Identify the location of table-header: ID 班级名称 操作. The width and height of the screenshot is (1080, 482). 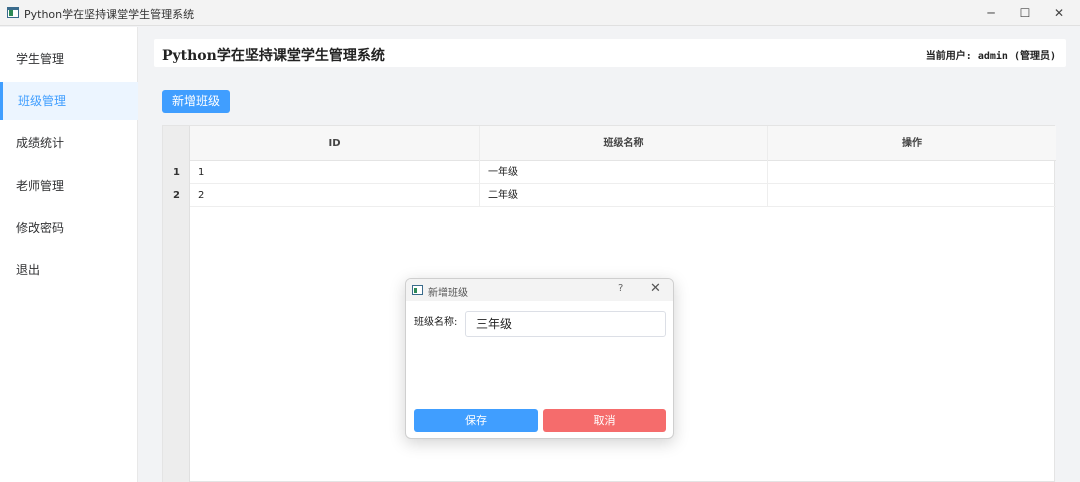
(623, 143).